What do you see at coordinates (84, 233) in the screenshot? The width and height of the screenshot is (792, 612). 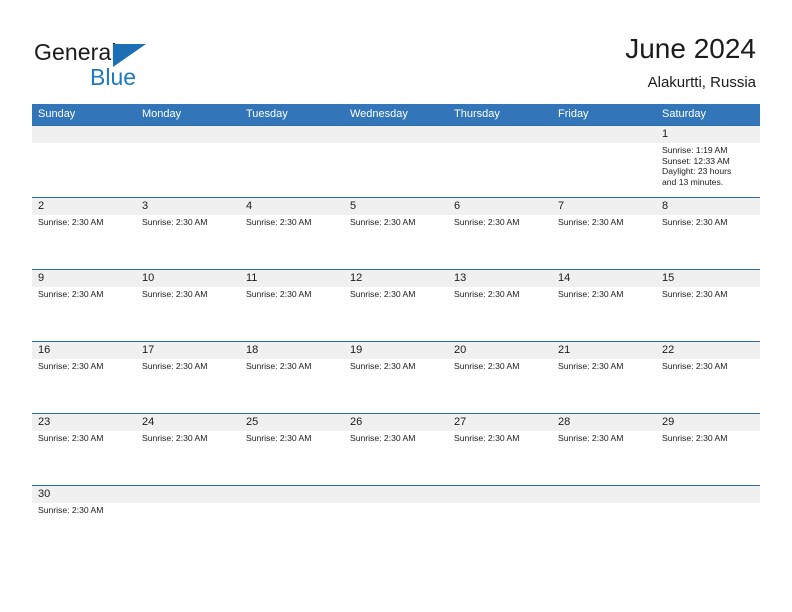 I see `day-cell-2: 2 Sunrise: 2:30 AM` at bounding box center [84, 233].